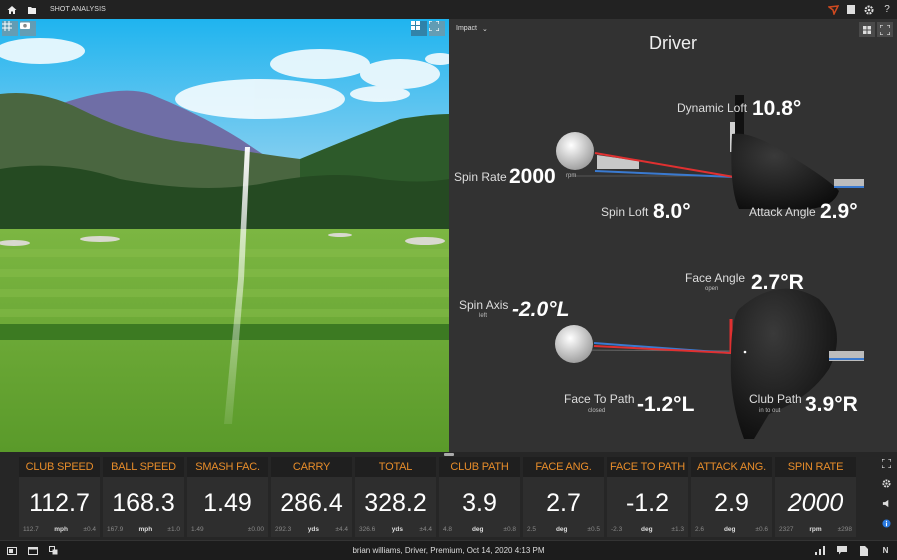 This screenshot has height=560, width=897. Describe the element at coordinates (819, 550) in the screenshot. I see `chart-icon` at that location.